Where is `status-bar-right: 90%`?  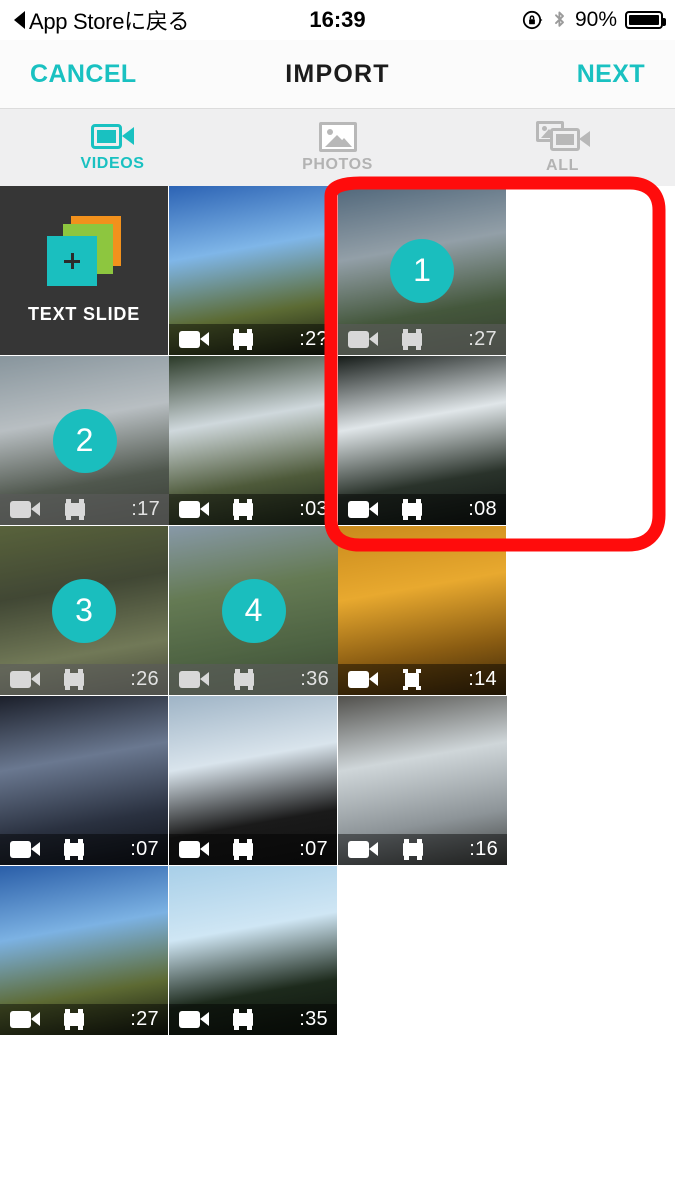
status-bar-right: 90% is located at coordinates (594, 20).